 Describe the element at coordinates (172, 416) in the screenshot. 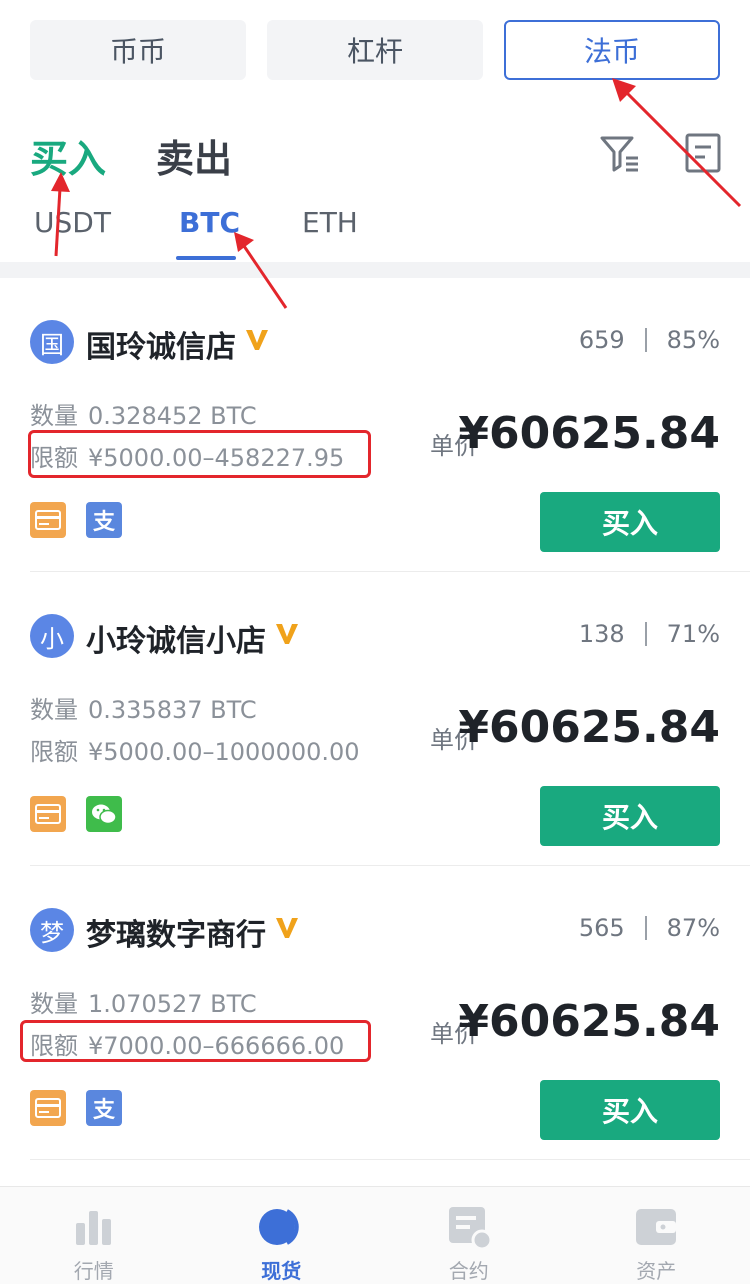

I see `quantity-value: 0.328452 BTC` at that location.